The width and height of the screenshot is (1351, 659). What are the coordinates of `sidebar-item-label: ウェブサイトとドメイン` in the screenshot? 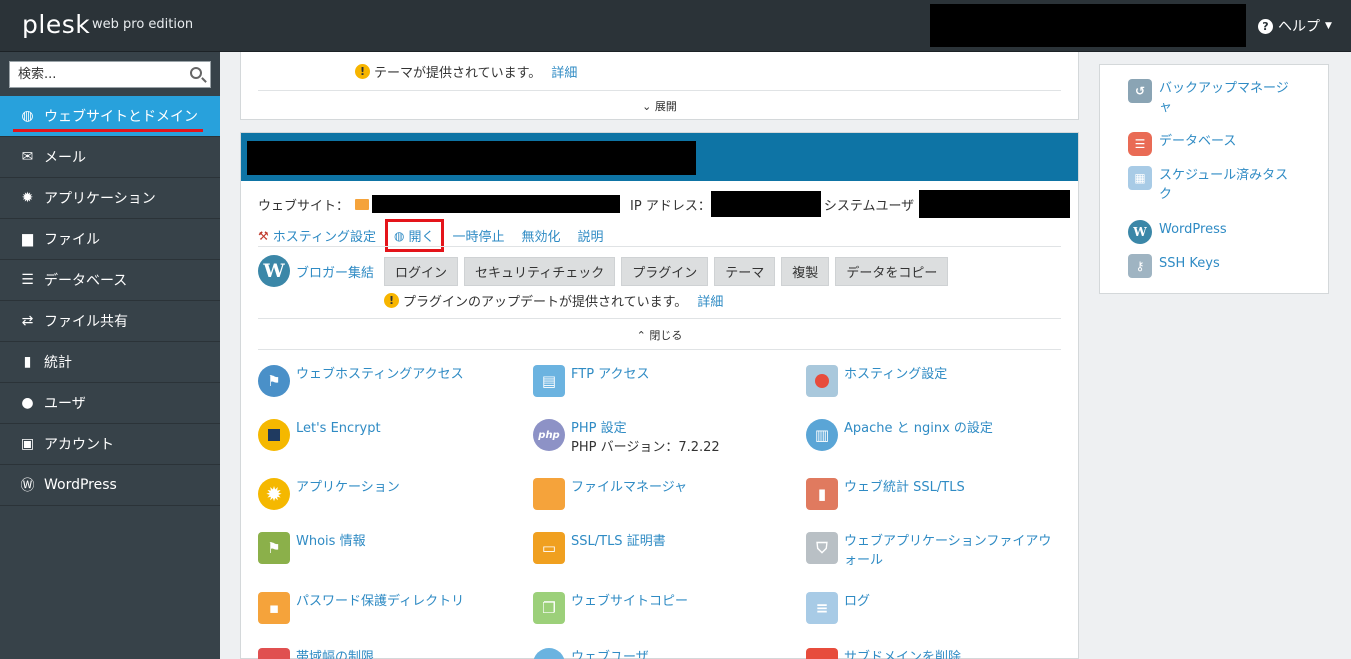 It's located at (121, 117).